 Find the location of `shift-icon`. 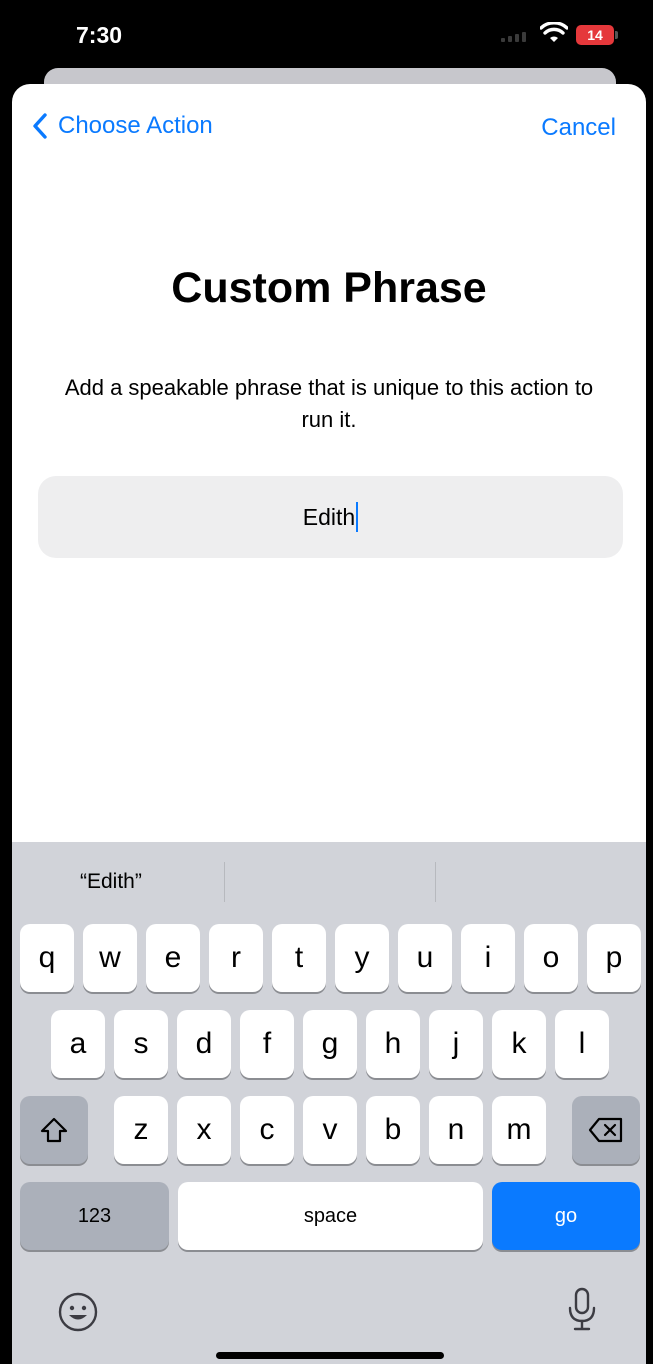

shift-icon is located at coordinates (54, 1130).